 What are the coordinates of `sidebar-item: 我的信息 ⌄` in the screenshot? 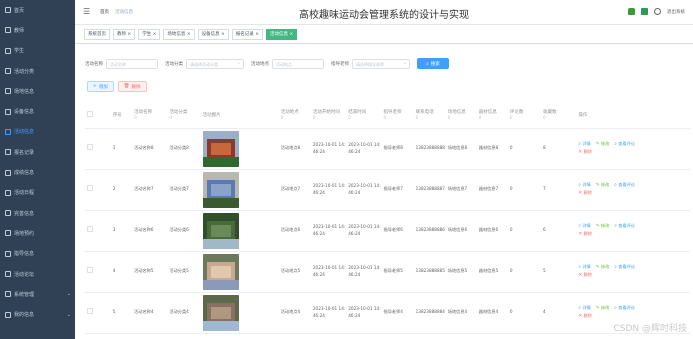 It's located at (37, 314).